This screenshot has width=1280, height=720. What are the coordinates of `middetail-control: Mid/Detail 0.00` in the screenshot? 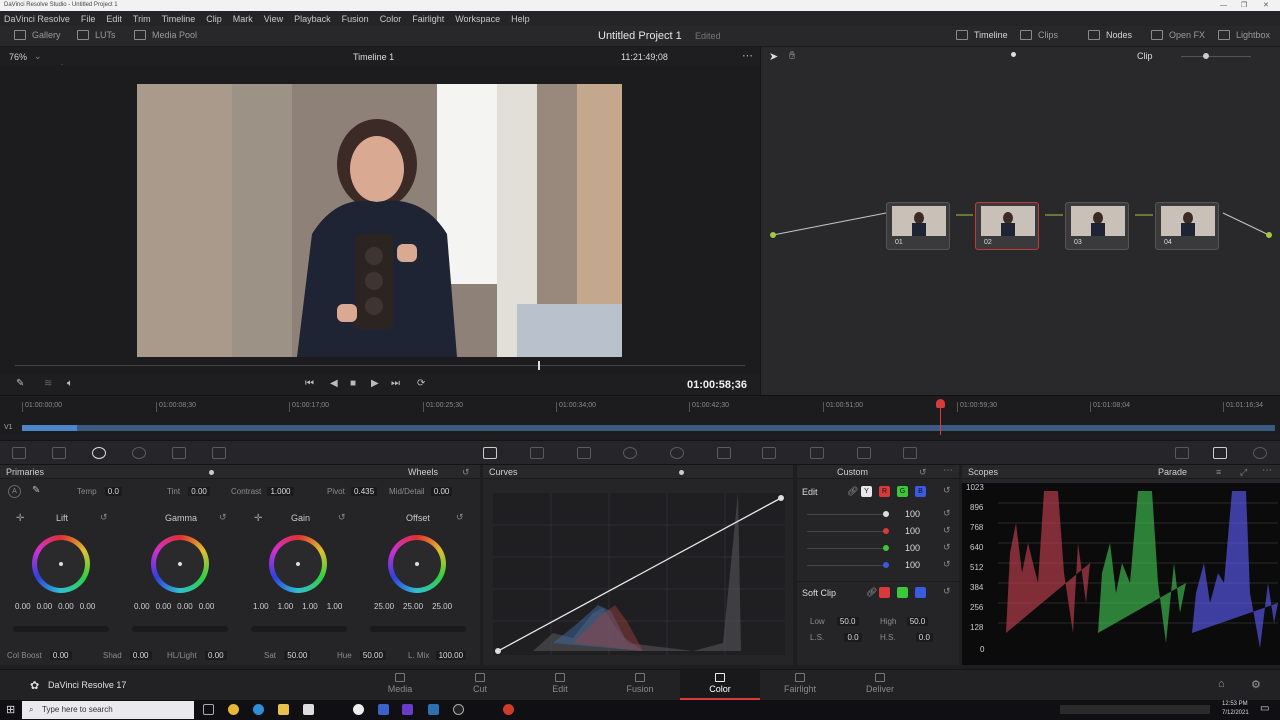 It's located at (421, 491).